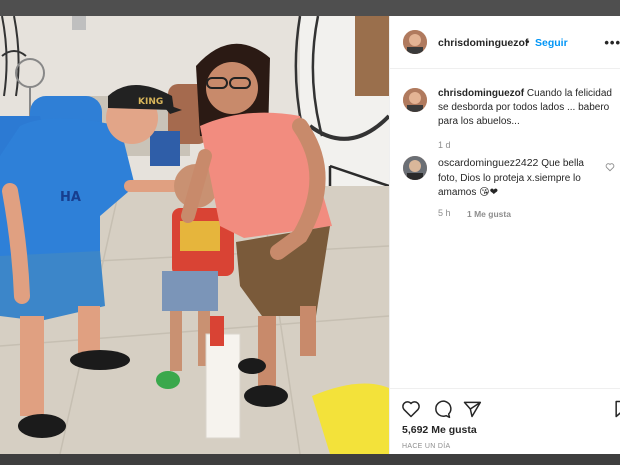 The width and height of the screenshot is (620, 465). Describe the element at coordinates (472, 409) in the screenshot. I see `paper-plane-icon` at that location.